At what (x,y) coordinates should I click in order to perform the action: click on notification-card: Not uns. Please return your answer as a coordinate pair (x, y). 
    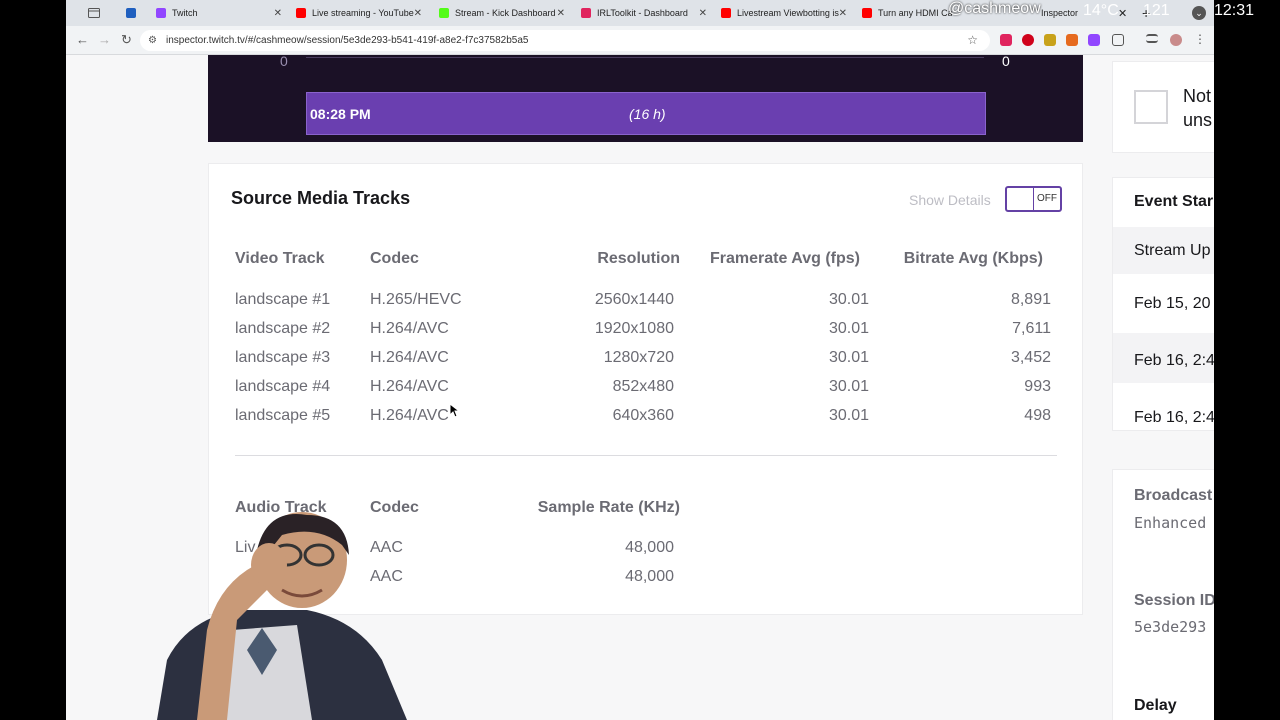
    Looking at the image, I should click on (1163, 107).